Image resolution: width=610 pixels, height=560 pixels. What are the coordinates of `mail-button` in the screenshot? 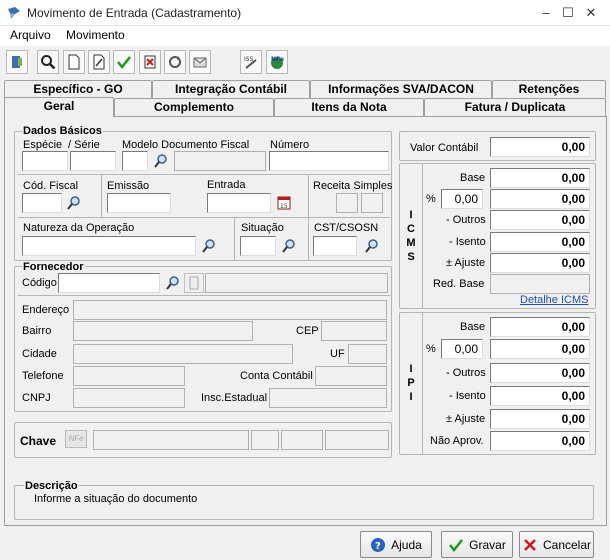 It's located at (200, 62).